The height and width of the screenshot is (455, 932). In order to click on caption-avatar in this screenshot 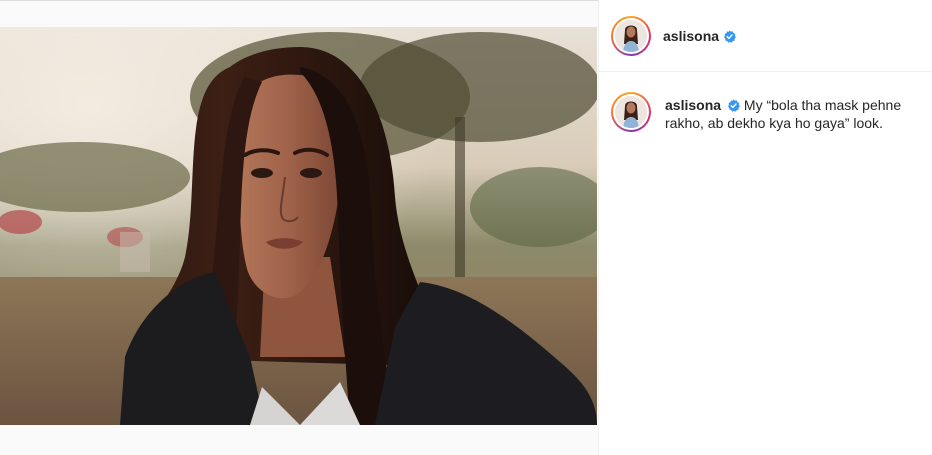, I will do `click(631, 112)`.